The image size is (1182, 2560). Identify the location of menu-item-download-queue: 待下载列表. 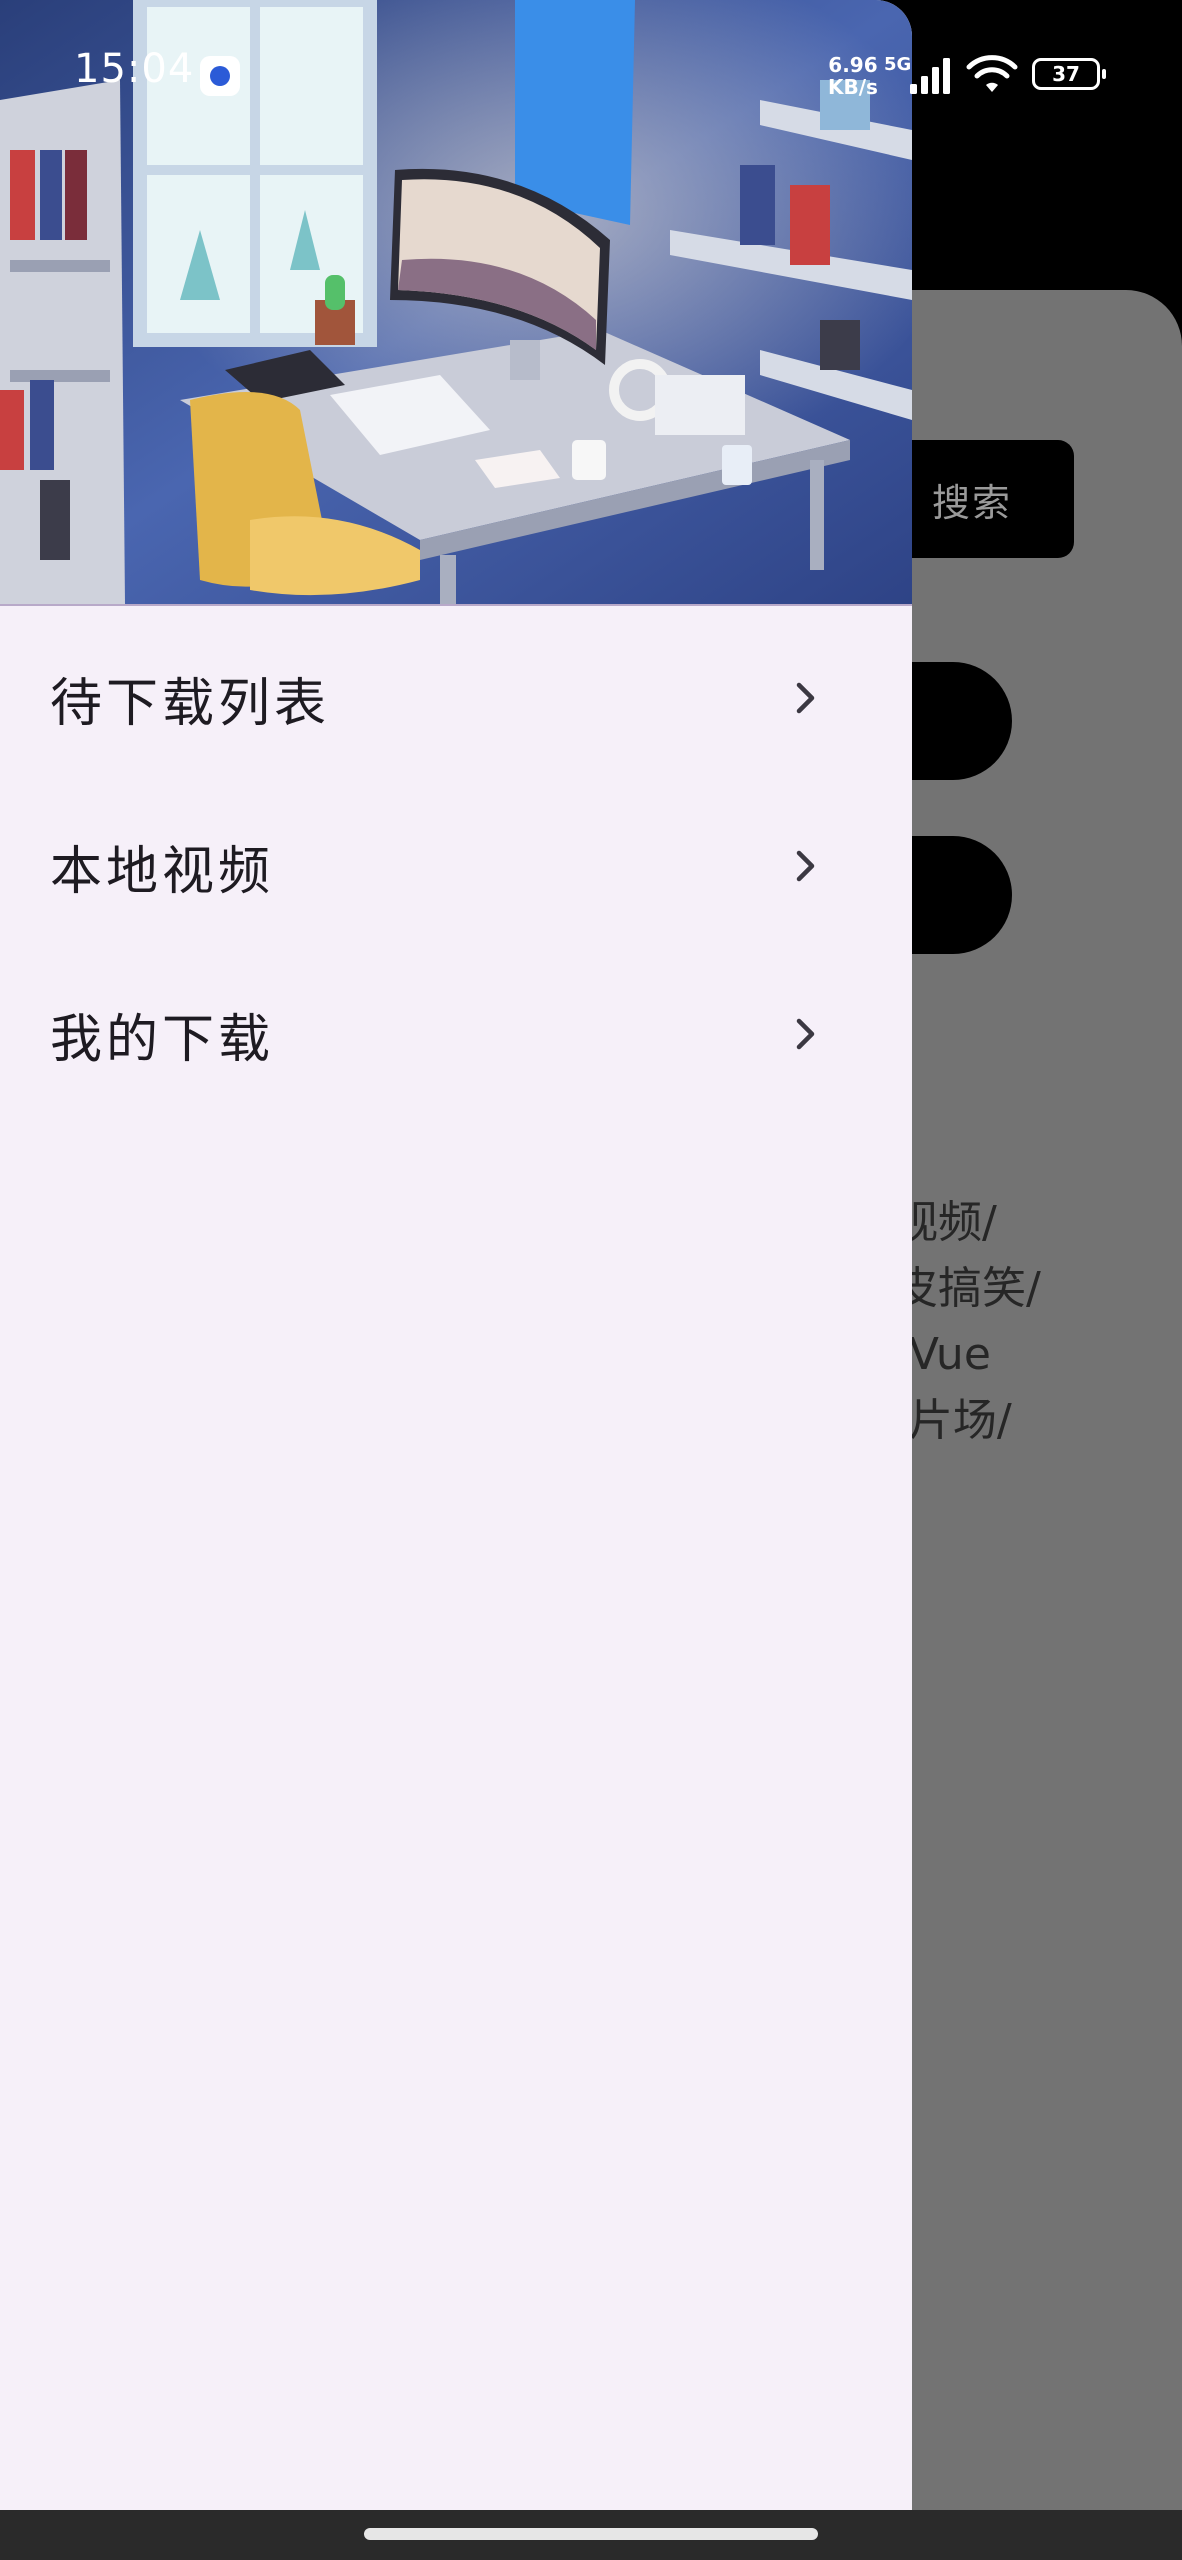
(456, 698).